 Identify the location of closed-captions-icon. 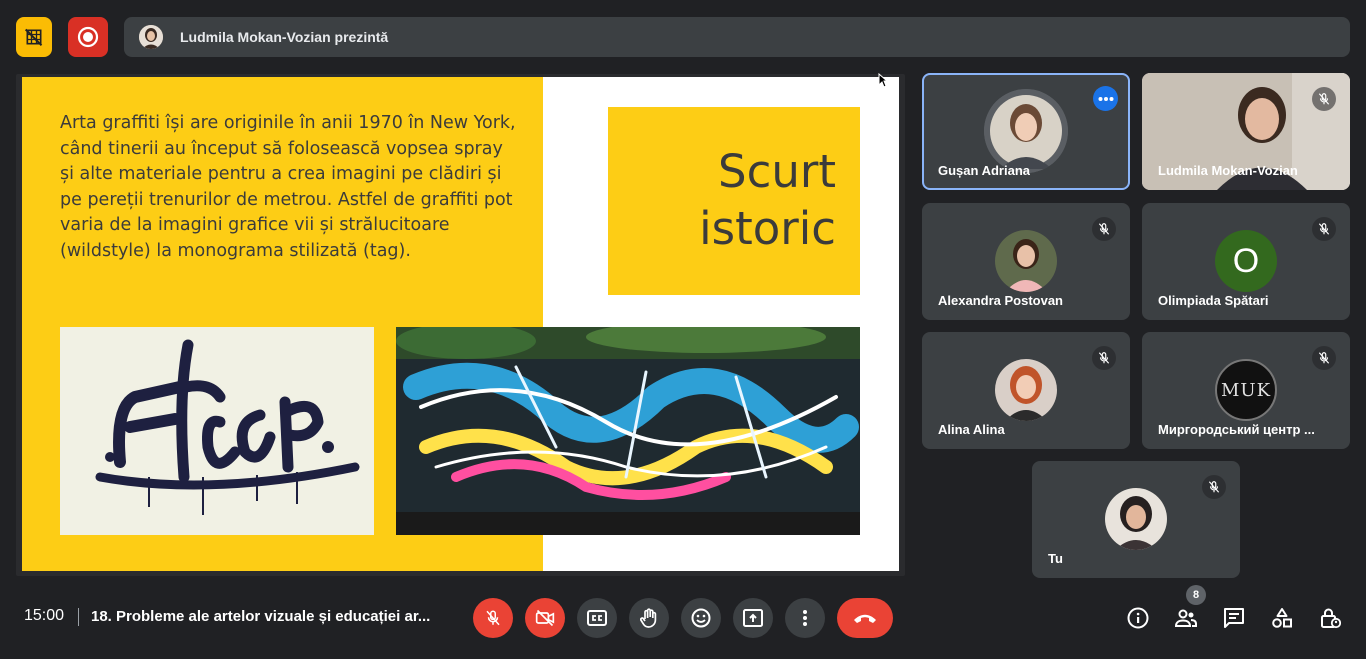
(597, 618).